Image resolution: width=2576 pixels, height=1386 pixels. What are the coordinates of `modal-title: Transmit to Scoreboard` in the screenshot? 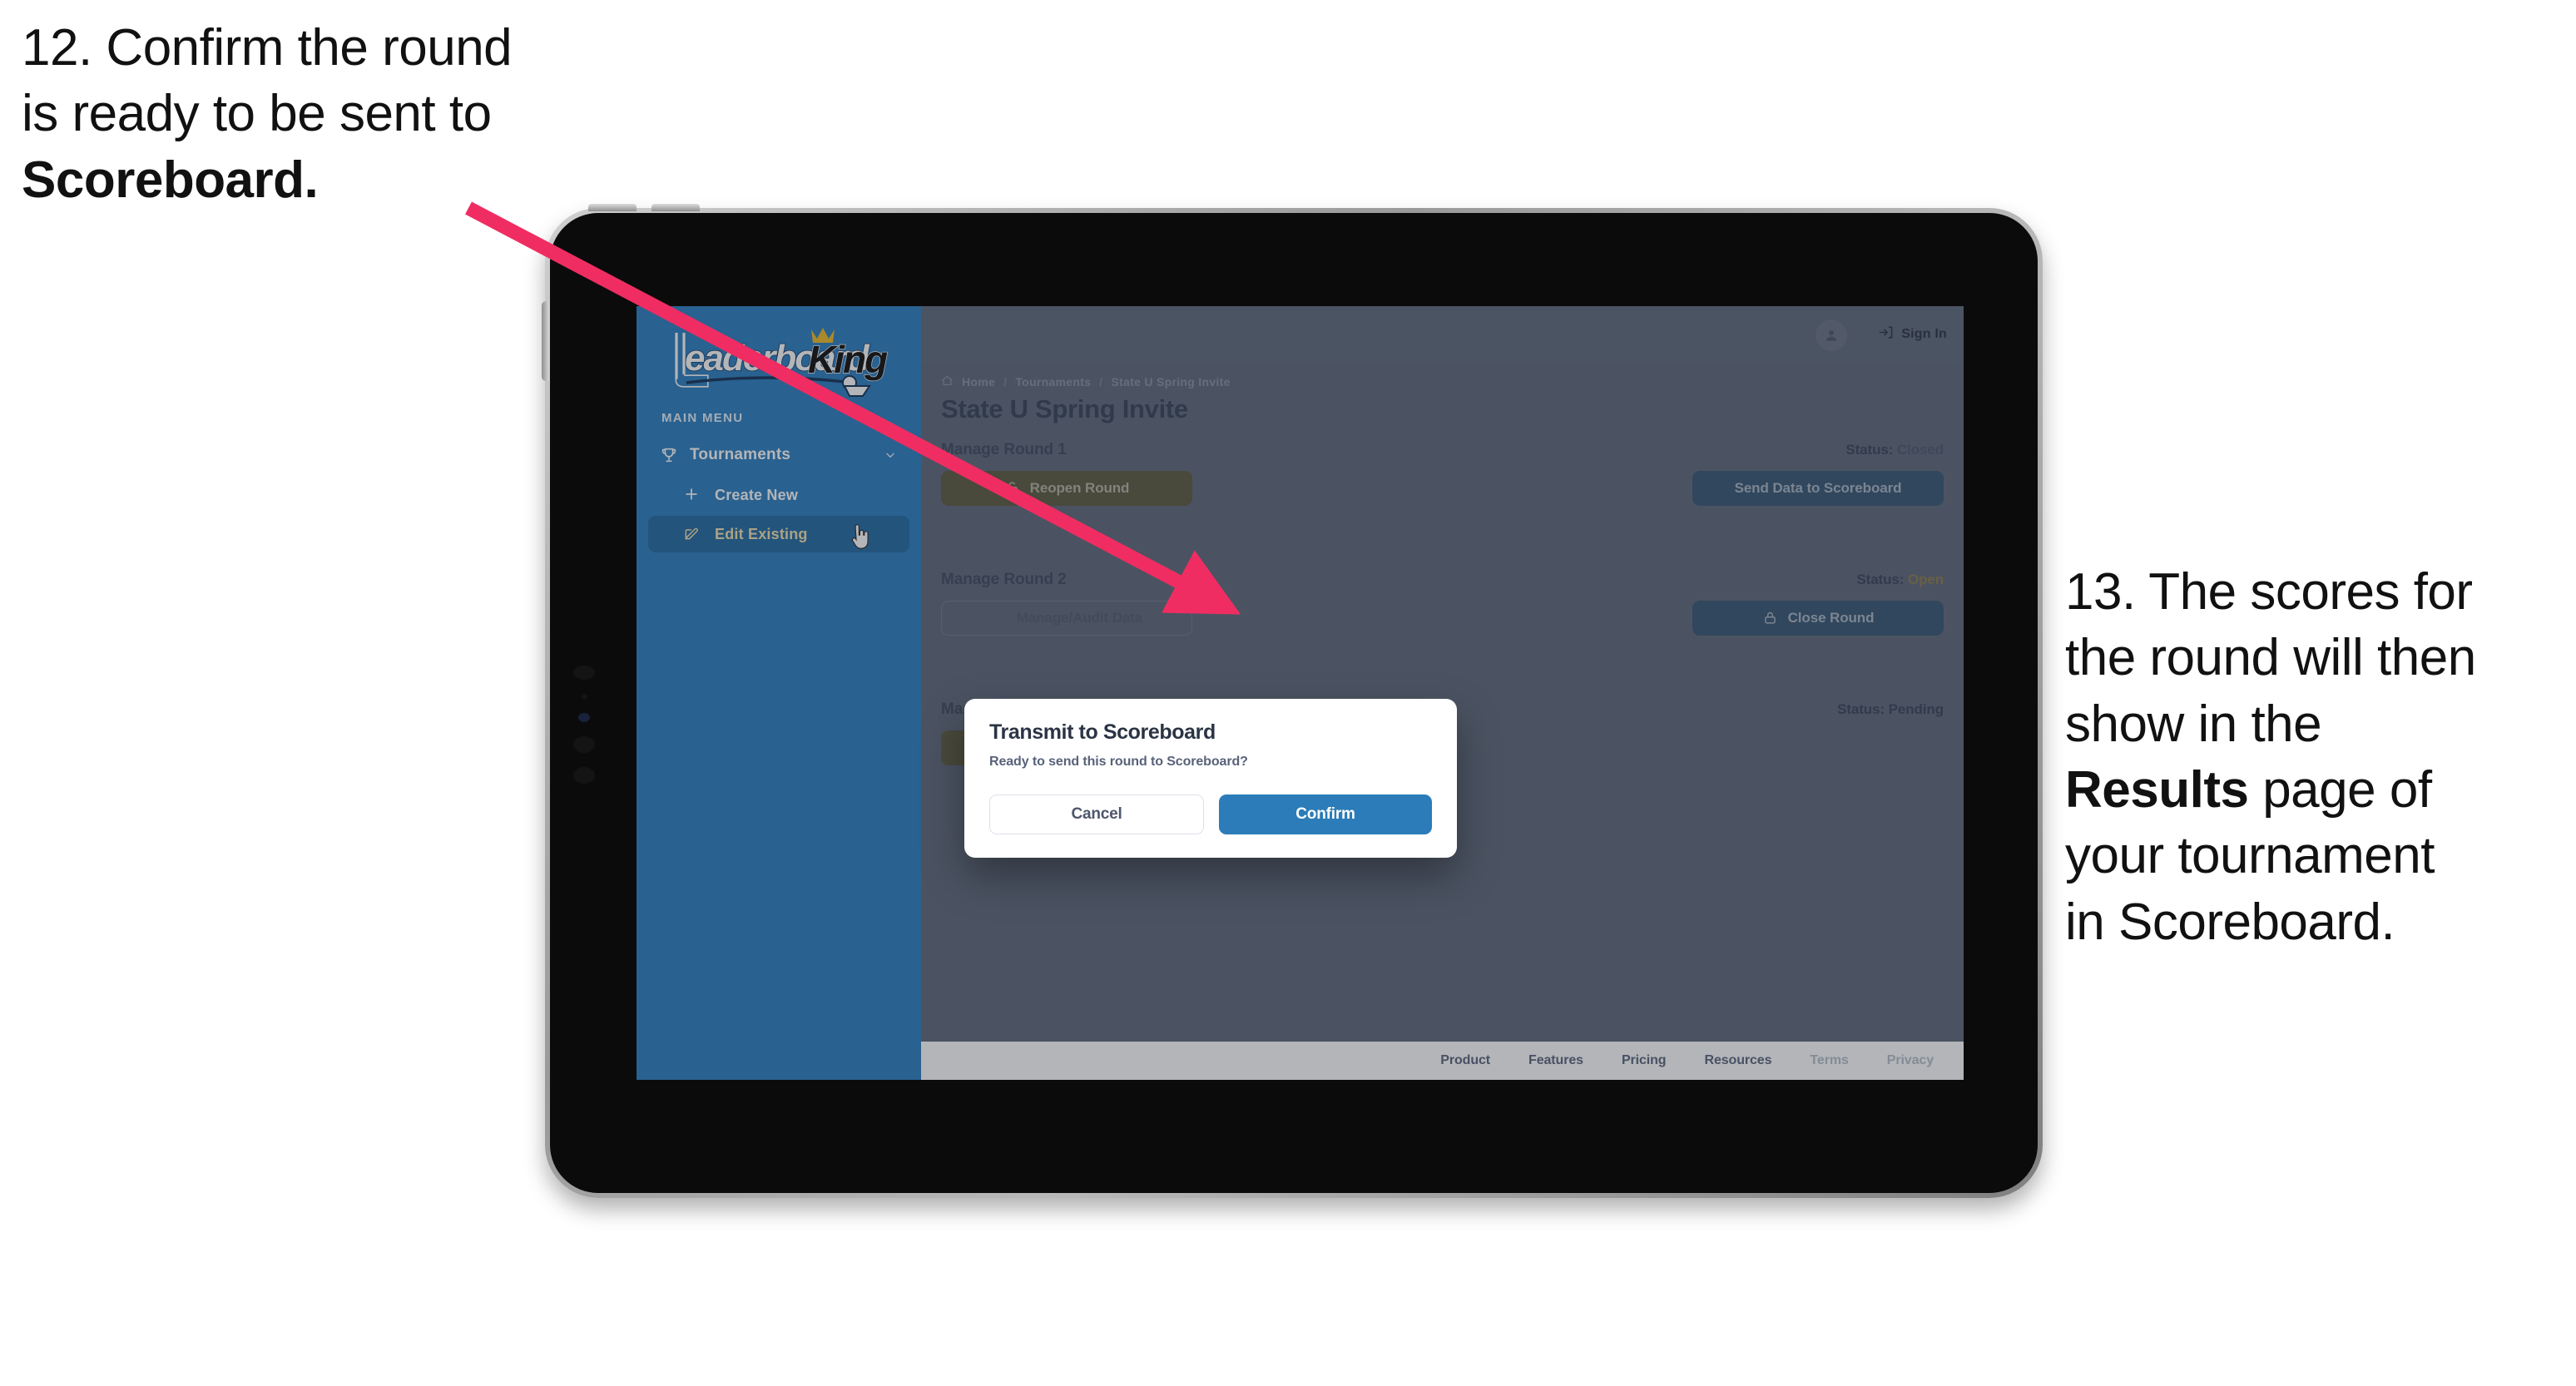 It's located at (1102, 732).